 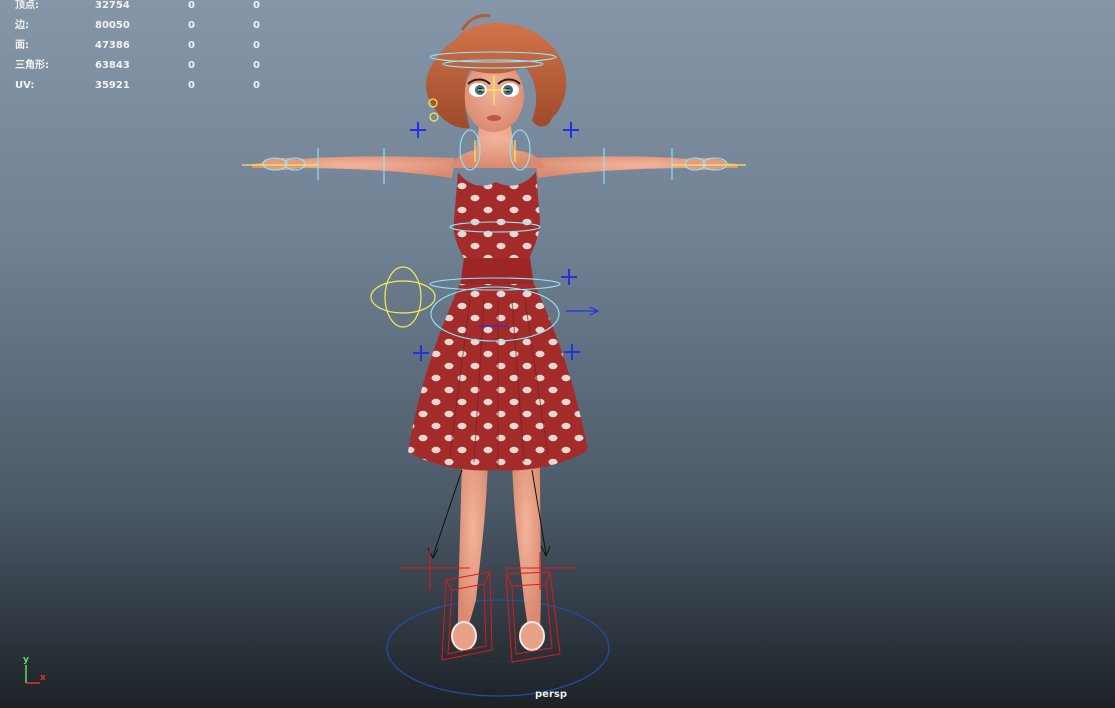 I want to click on hud-label: UV:, so click(x=25, y=85).